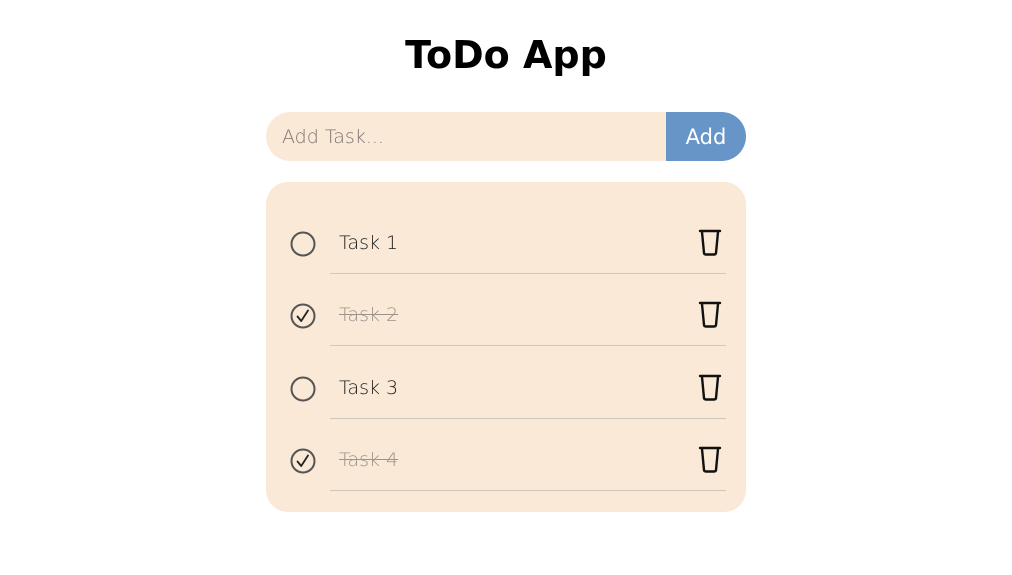  I want to click on add-task-input, so click(466, 136).